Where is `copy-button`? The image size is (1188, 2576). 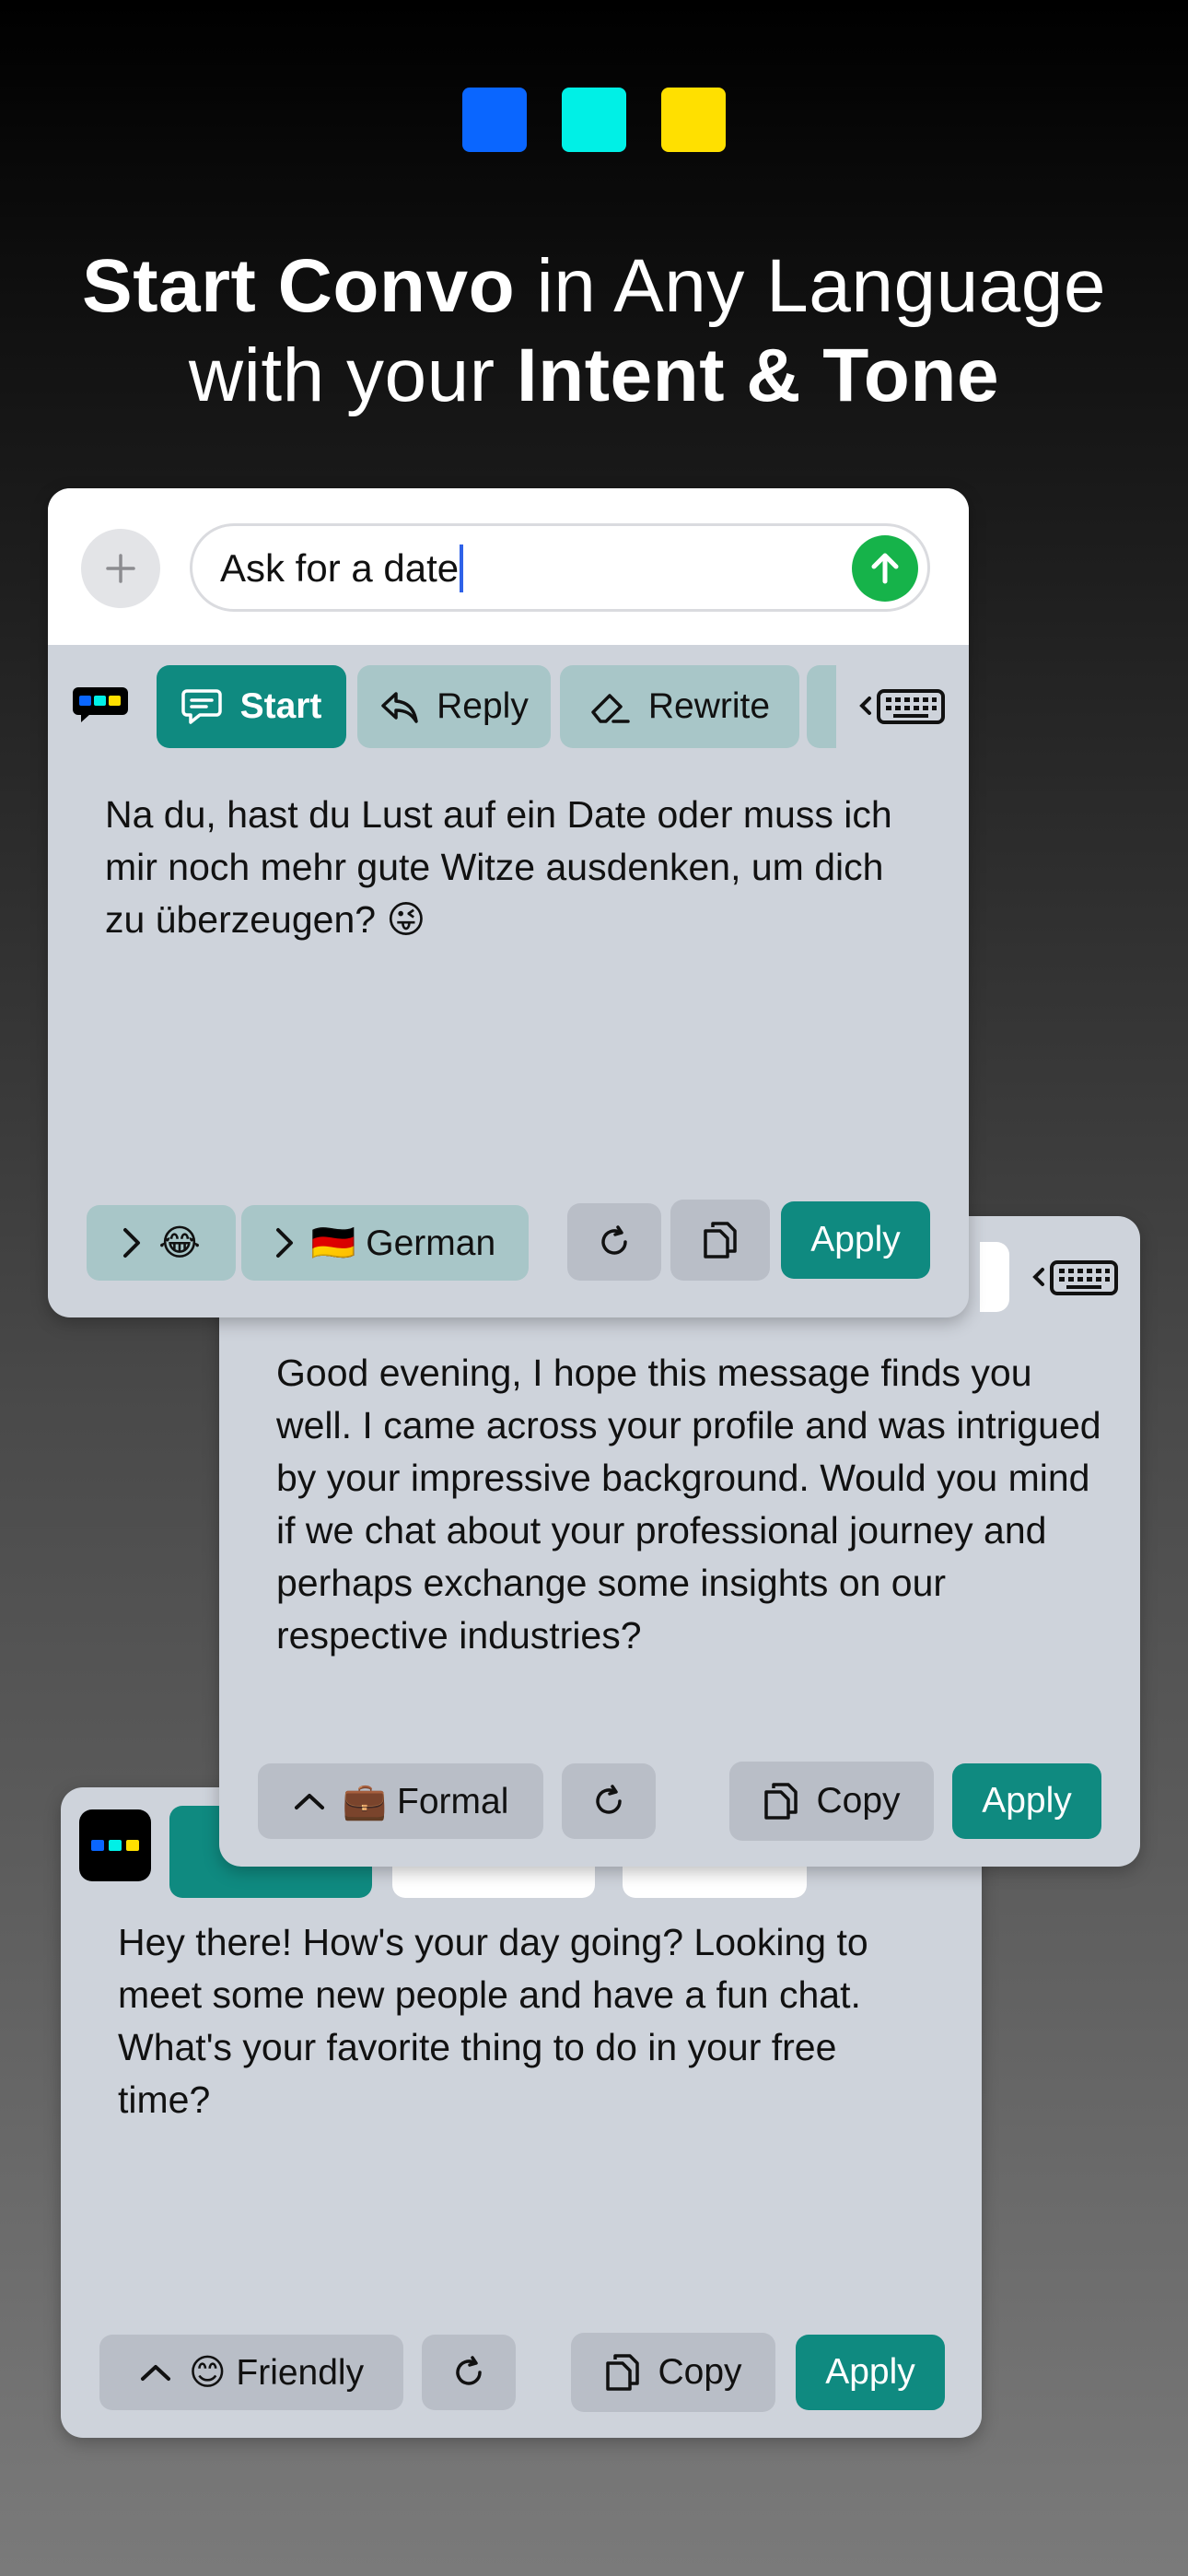
copy-button is located at coordinates (720, 1240).